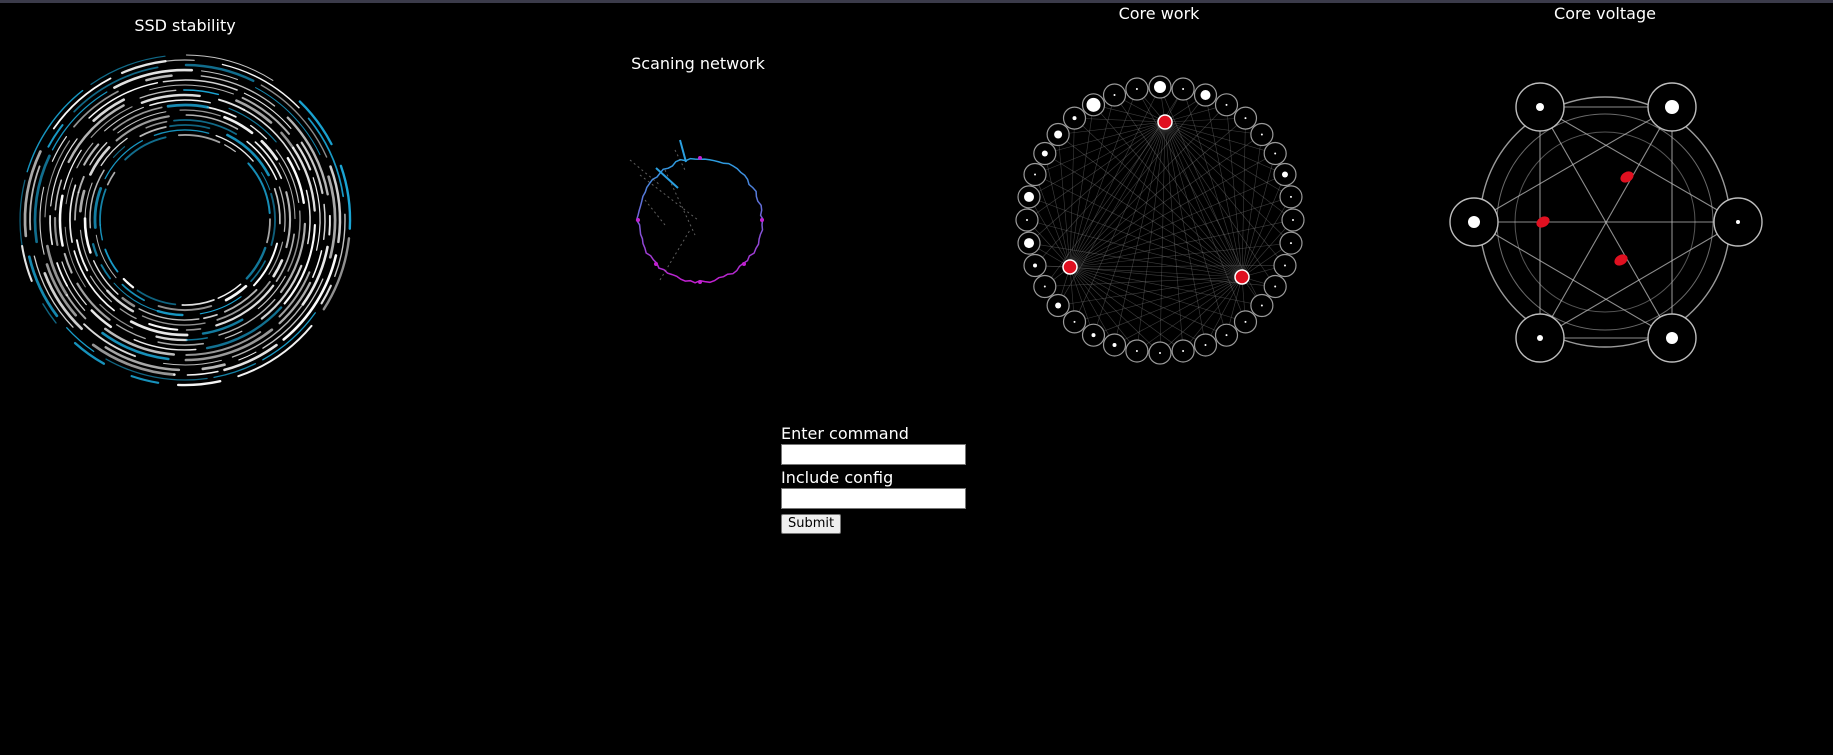 The height and width of the screenshot is (755, 1833). Describe the element at coordinates (845, 433) in the screenshot. I see `enter-command-label: Enter command` at that location.